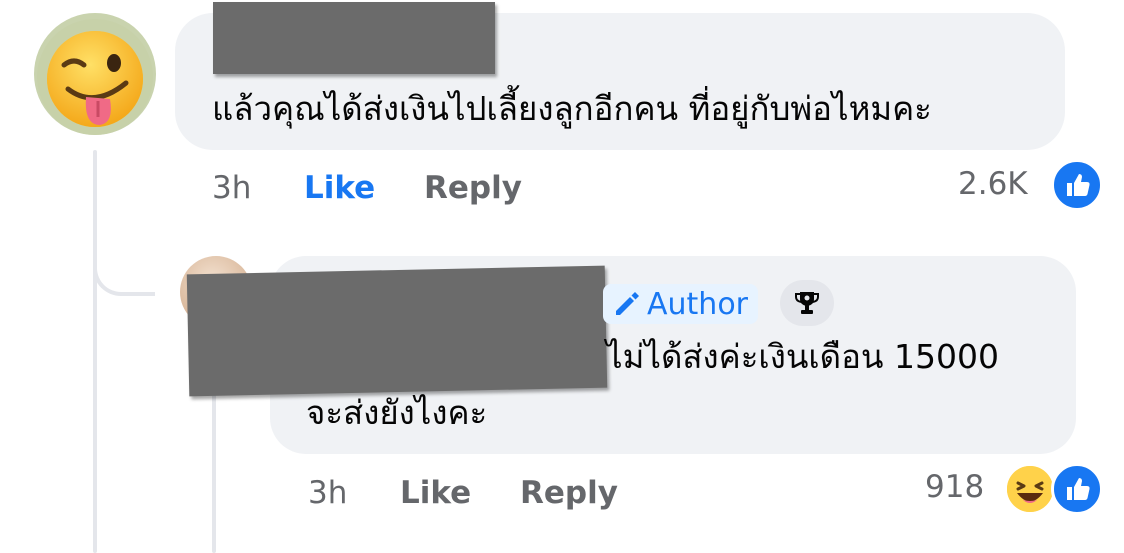 This screenshot has width=1124, height=553. What do you see at coordinates (339, 188) in the screenshot?
I see `comment-like-button: Like` at bounding box center [339, 188].